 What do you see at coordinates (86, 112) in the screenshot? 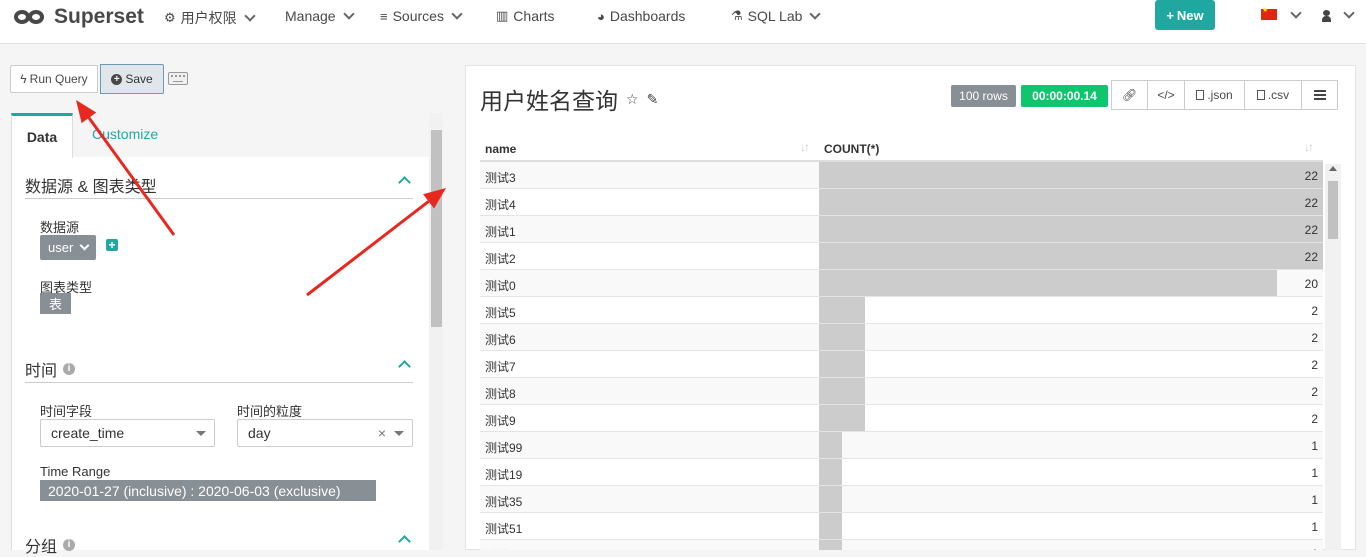
I see `arrow-to-run-query-head` at bounding box center [86, 112].